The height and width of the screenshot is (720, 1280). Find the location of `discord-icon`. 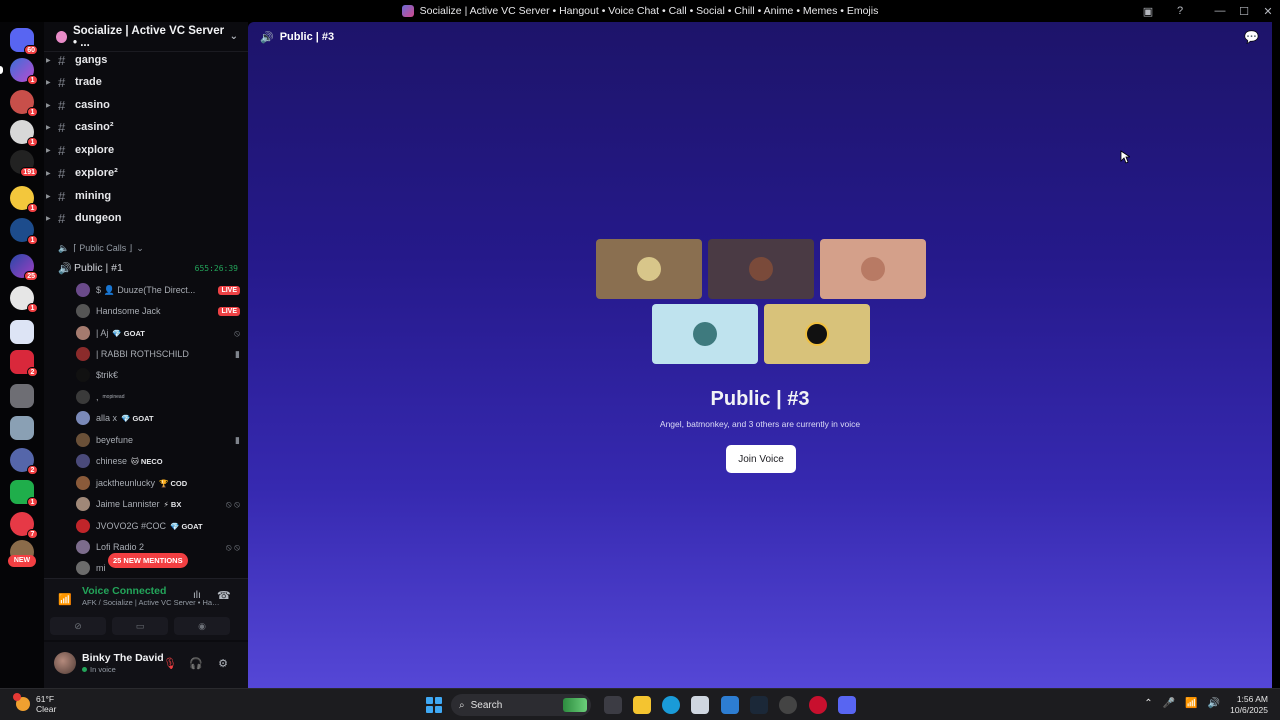

discord-icon is located at coordinates (847, 705).